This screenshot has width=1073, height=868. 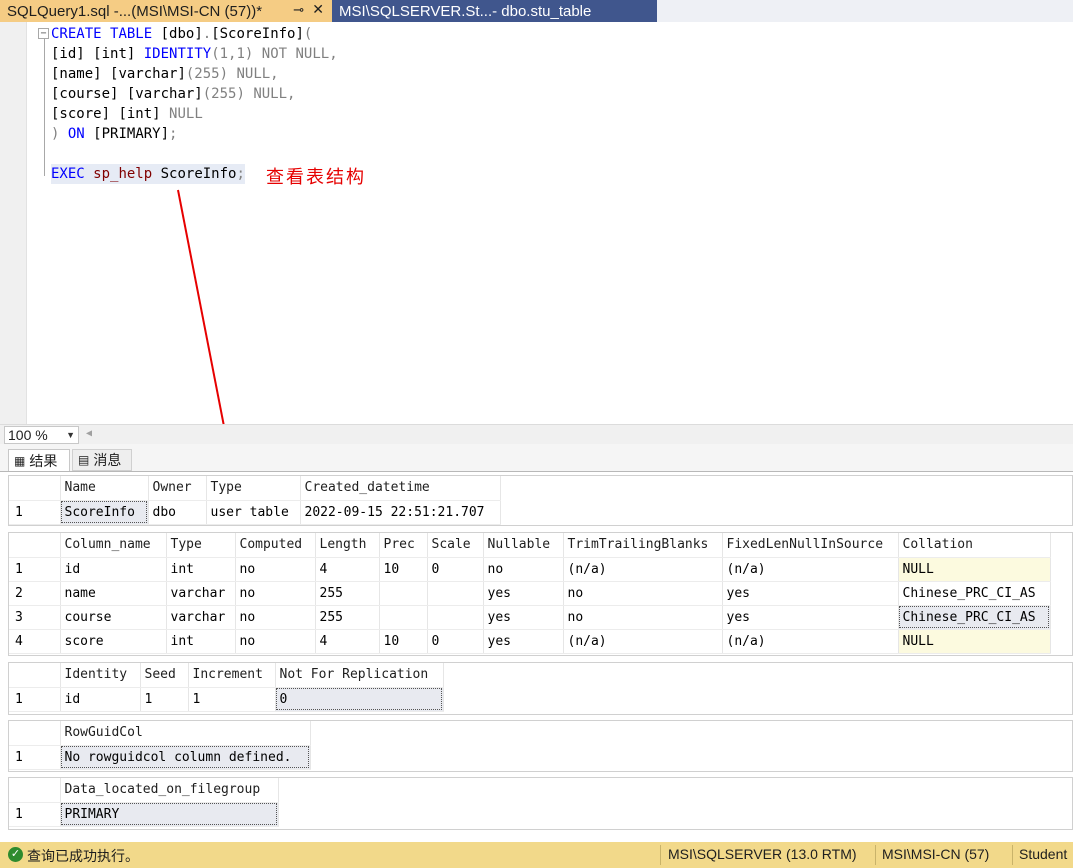 I want to click on row-number: 2, so click(x=35, y=593).